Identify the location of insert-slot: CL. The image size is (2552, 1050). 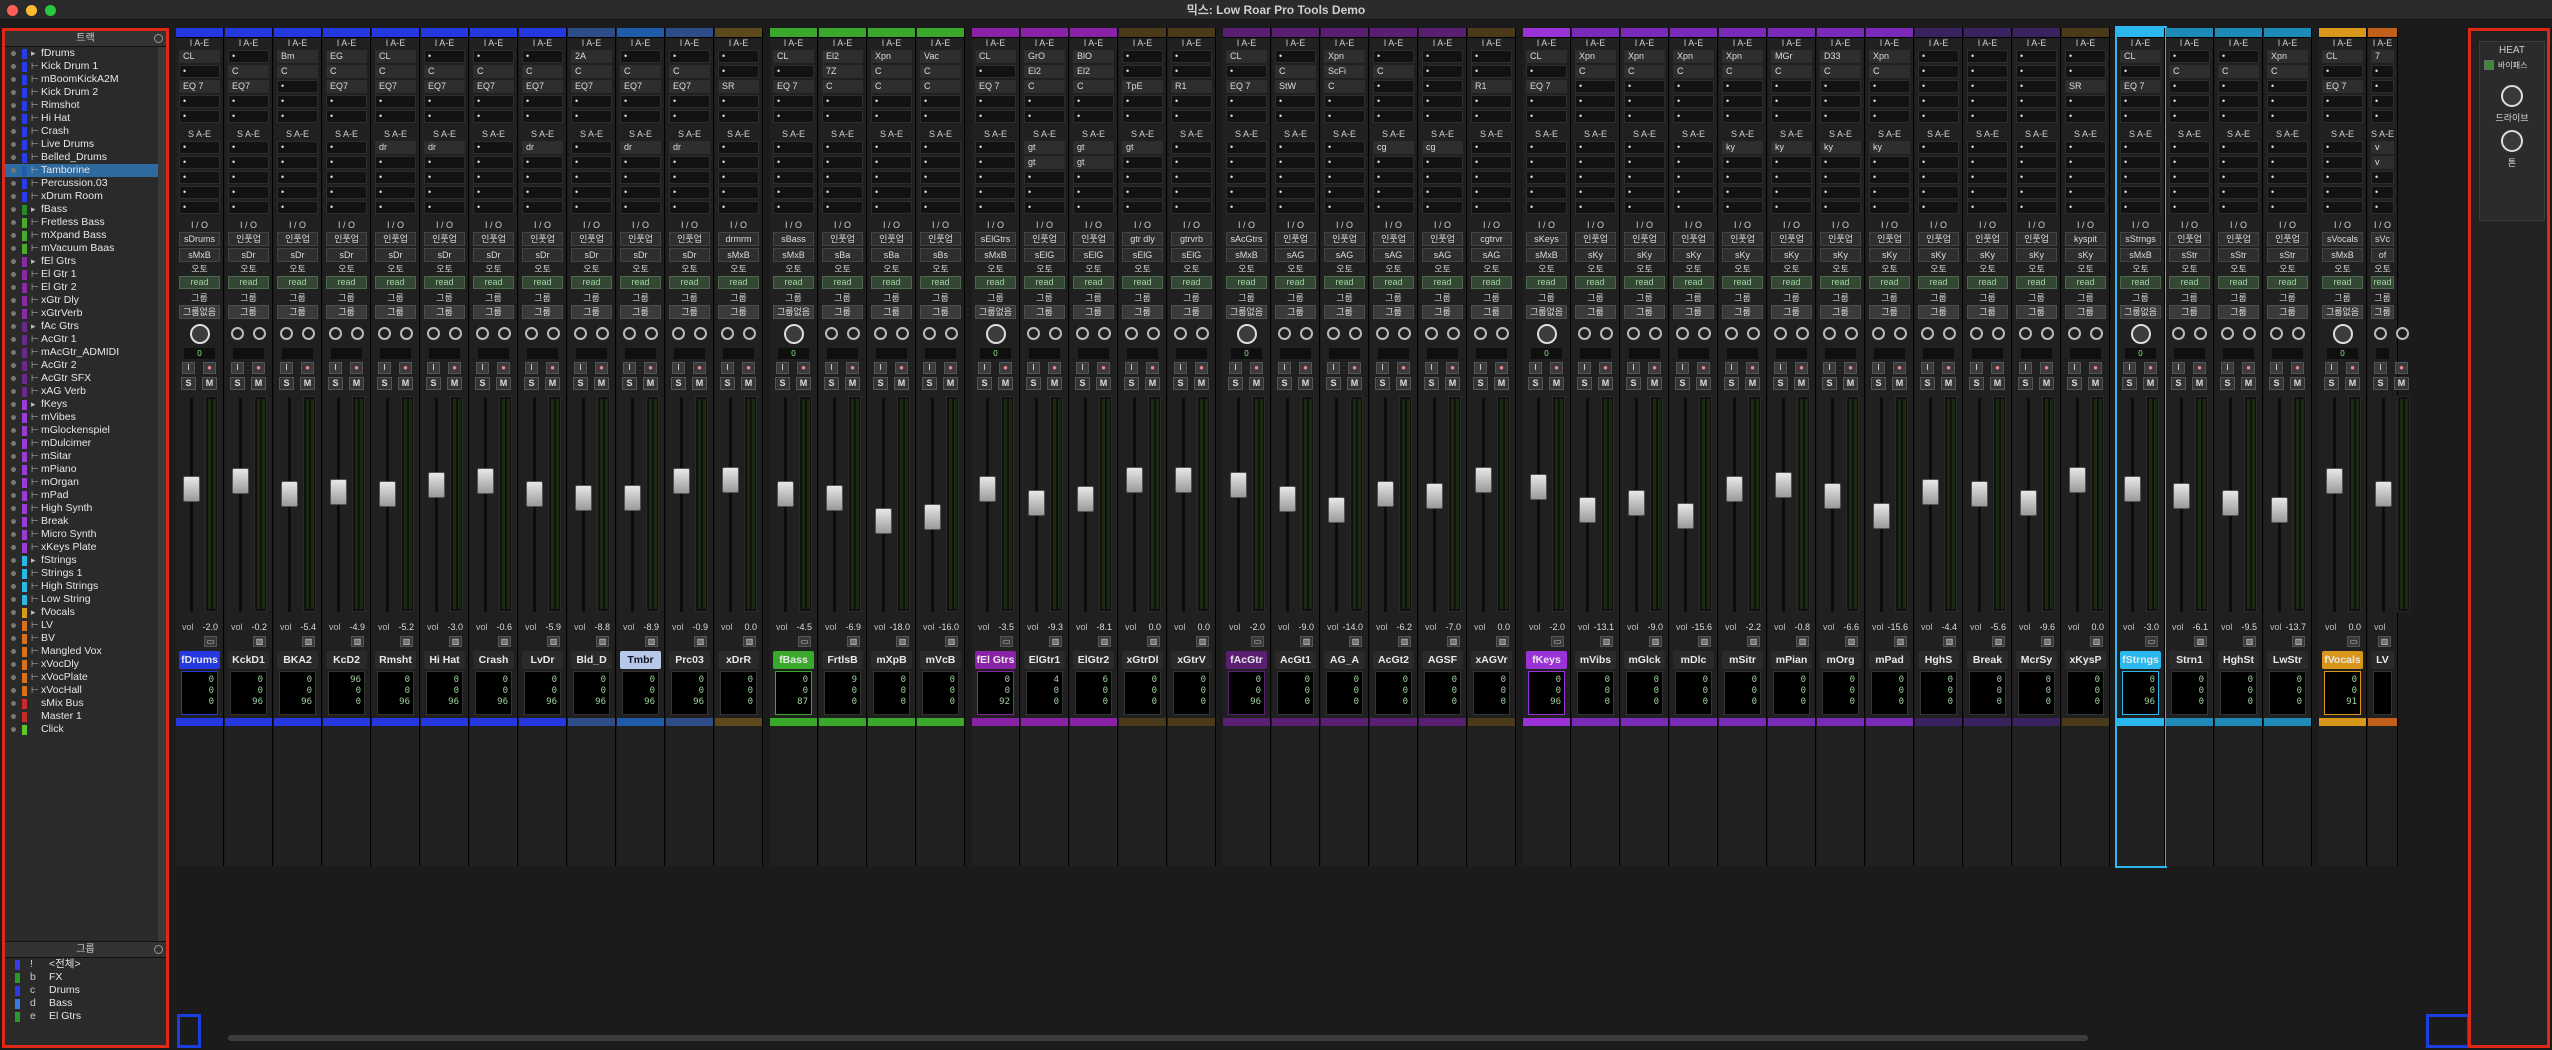
(1546, 56).